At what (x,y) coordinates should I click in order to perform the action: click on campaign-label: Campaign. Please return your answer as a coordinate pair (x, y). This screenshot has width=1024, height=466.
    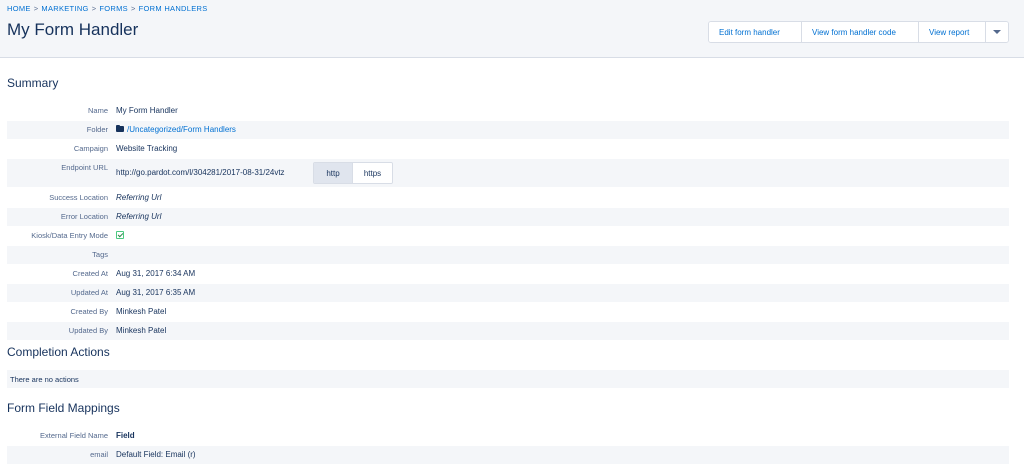
    Looking at the image, I should click on (90, 148).